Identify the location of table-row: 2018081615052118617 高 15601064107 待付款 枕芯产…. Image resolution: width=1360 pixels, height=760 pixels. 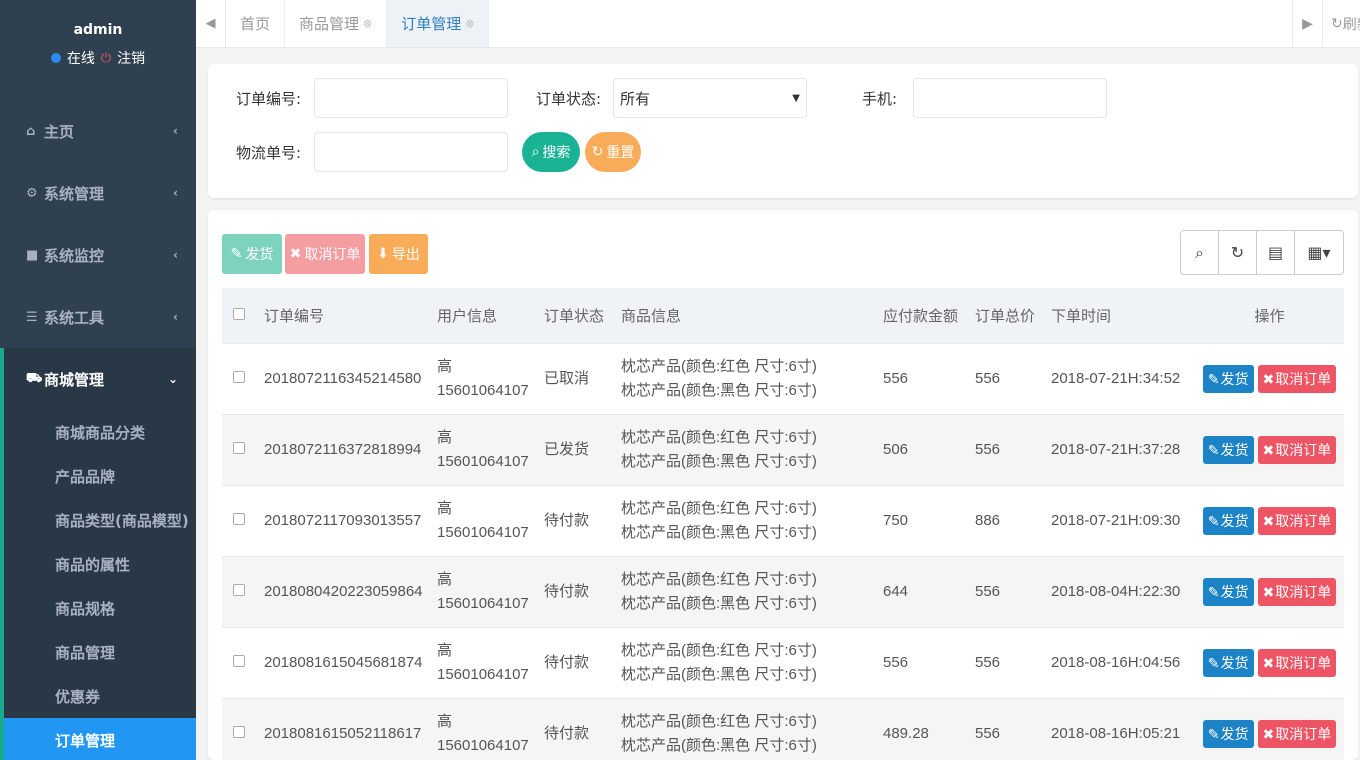
(783, 729).